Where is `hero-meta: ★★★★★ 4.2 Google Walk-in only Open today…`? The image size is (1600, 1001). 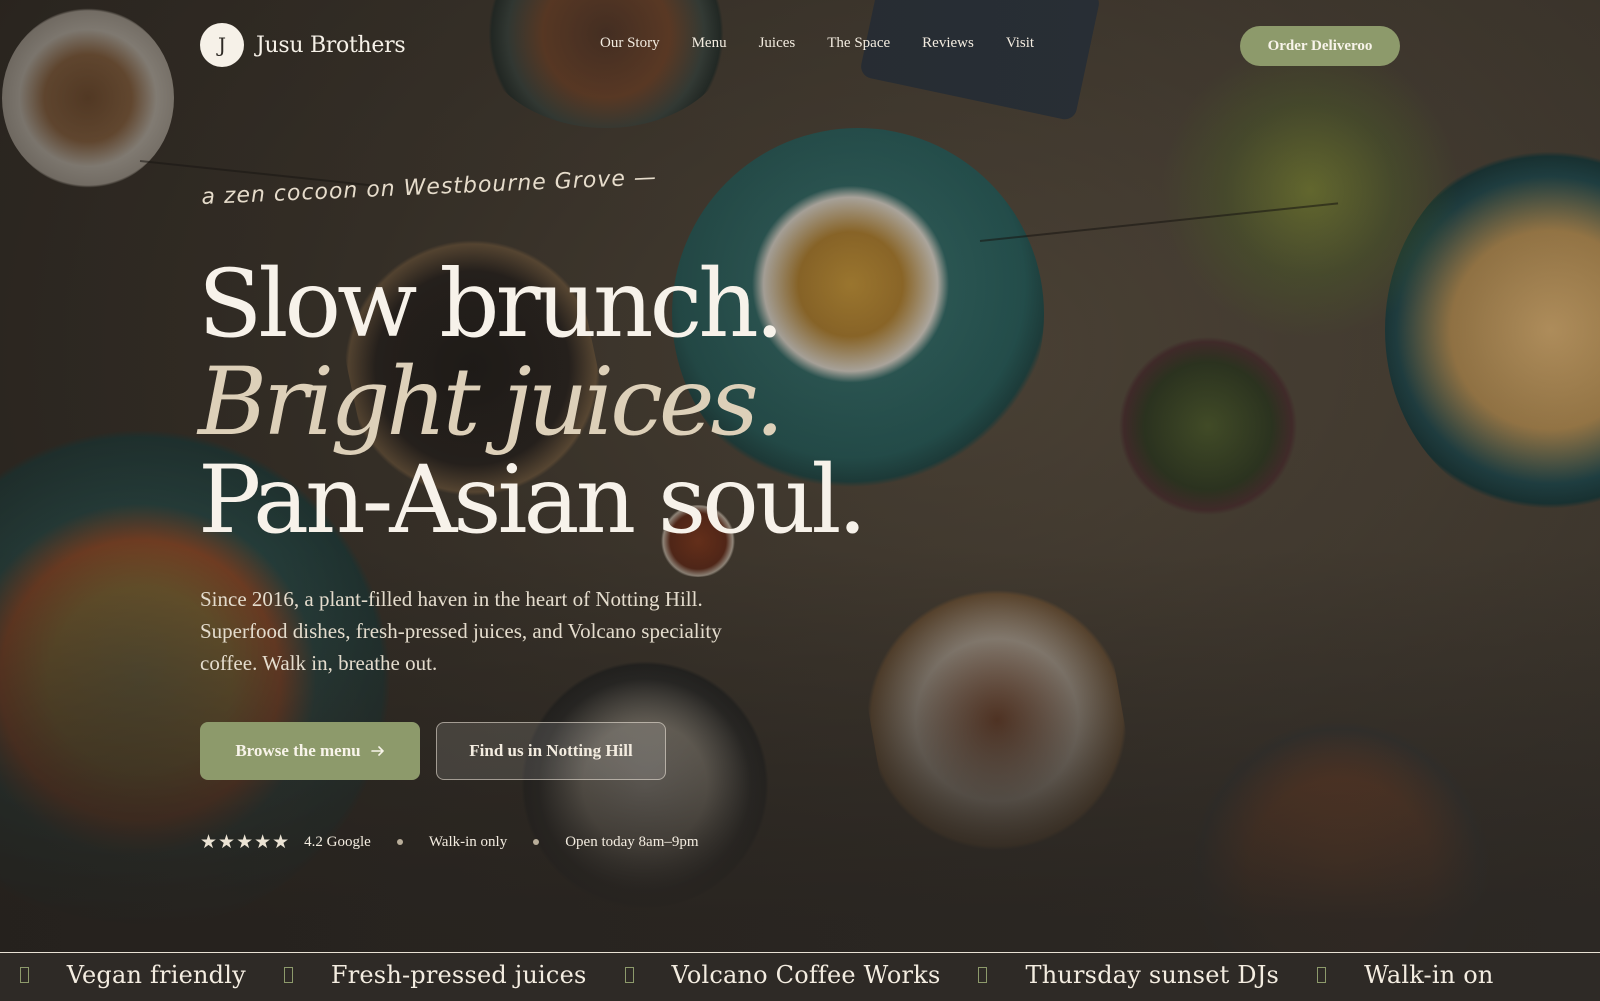
hero-meta: ★★★★★ 4.2 Google Walk-in only Open today… is located at coordinates (449, 842).